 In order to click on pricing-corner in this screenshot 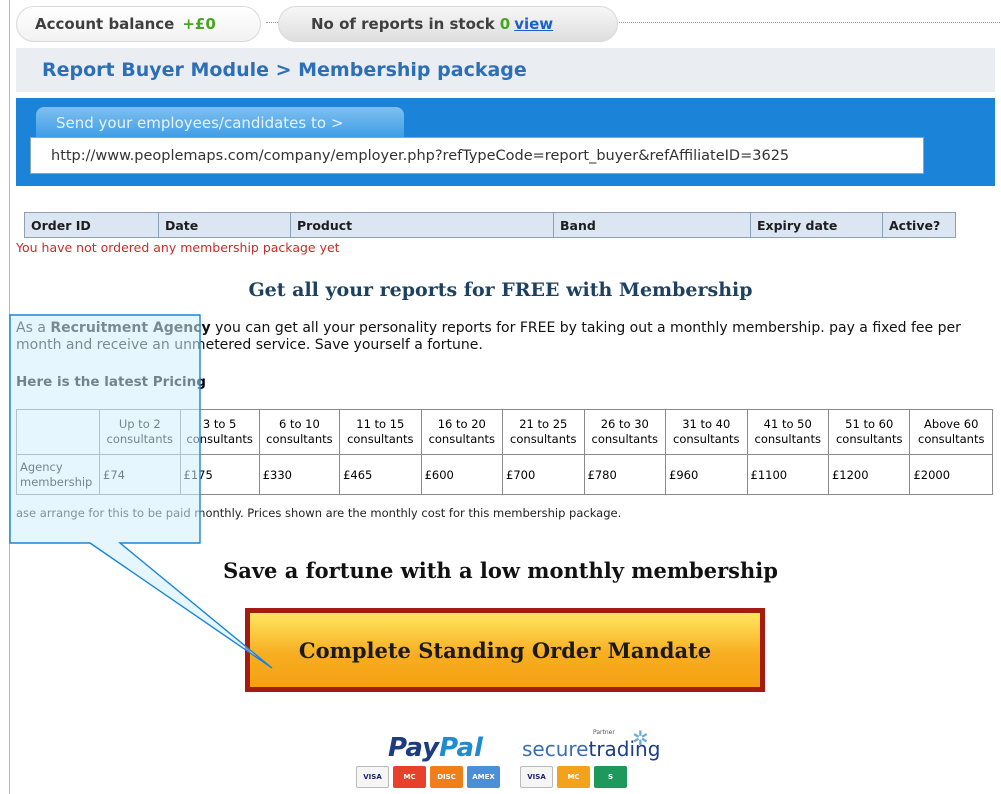, I will do `click(58, 432)`.